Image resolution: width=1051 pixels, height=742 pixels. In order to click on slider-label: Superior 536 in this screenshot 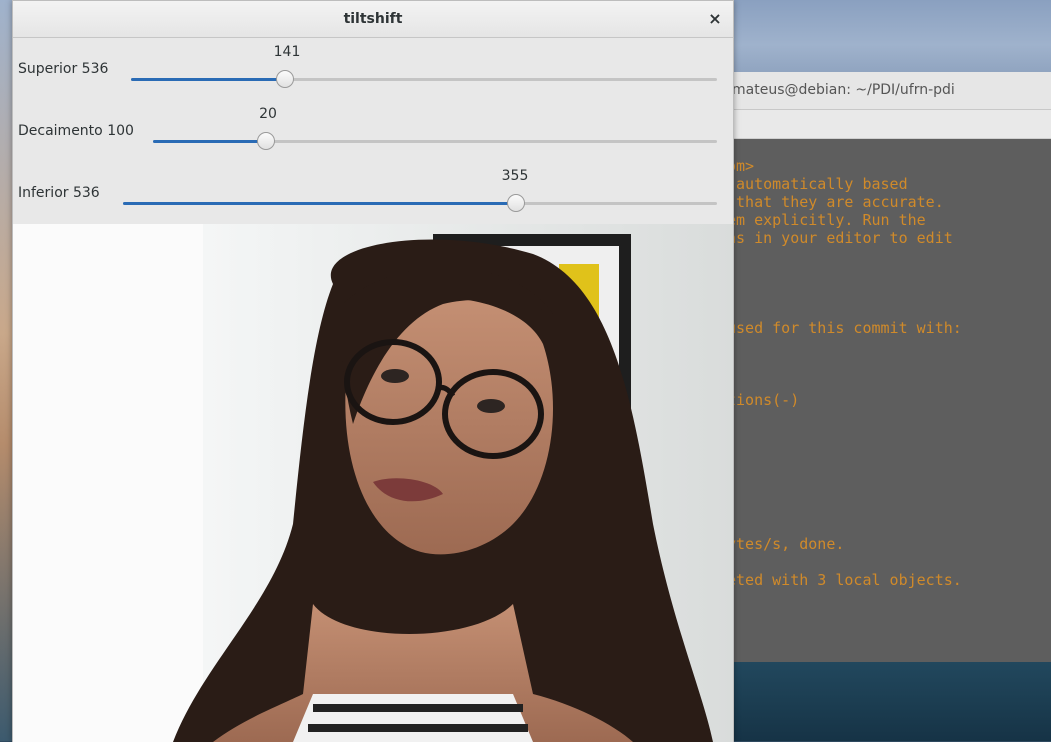, I will do `click(63, 69)`.